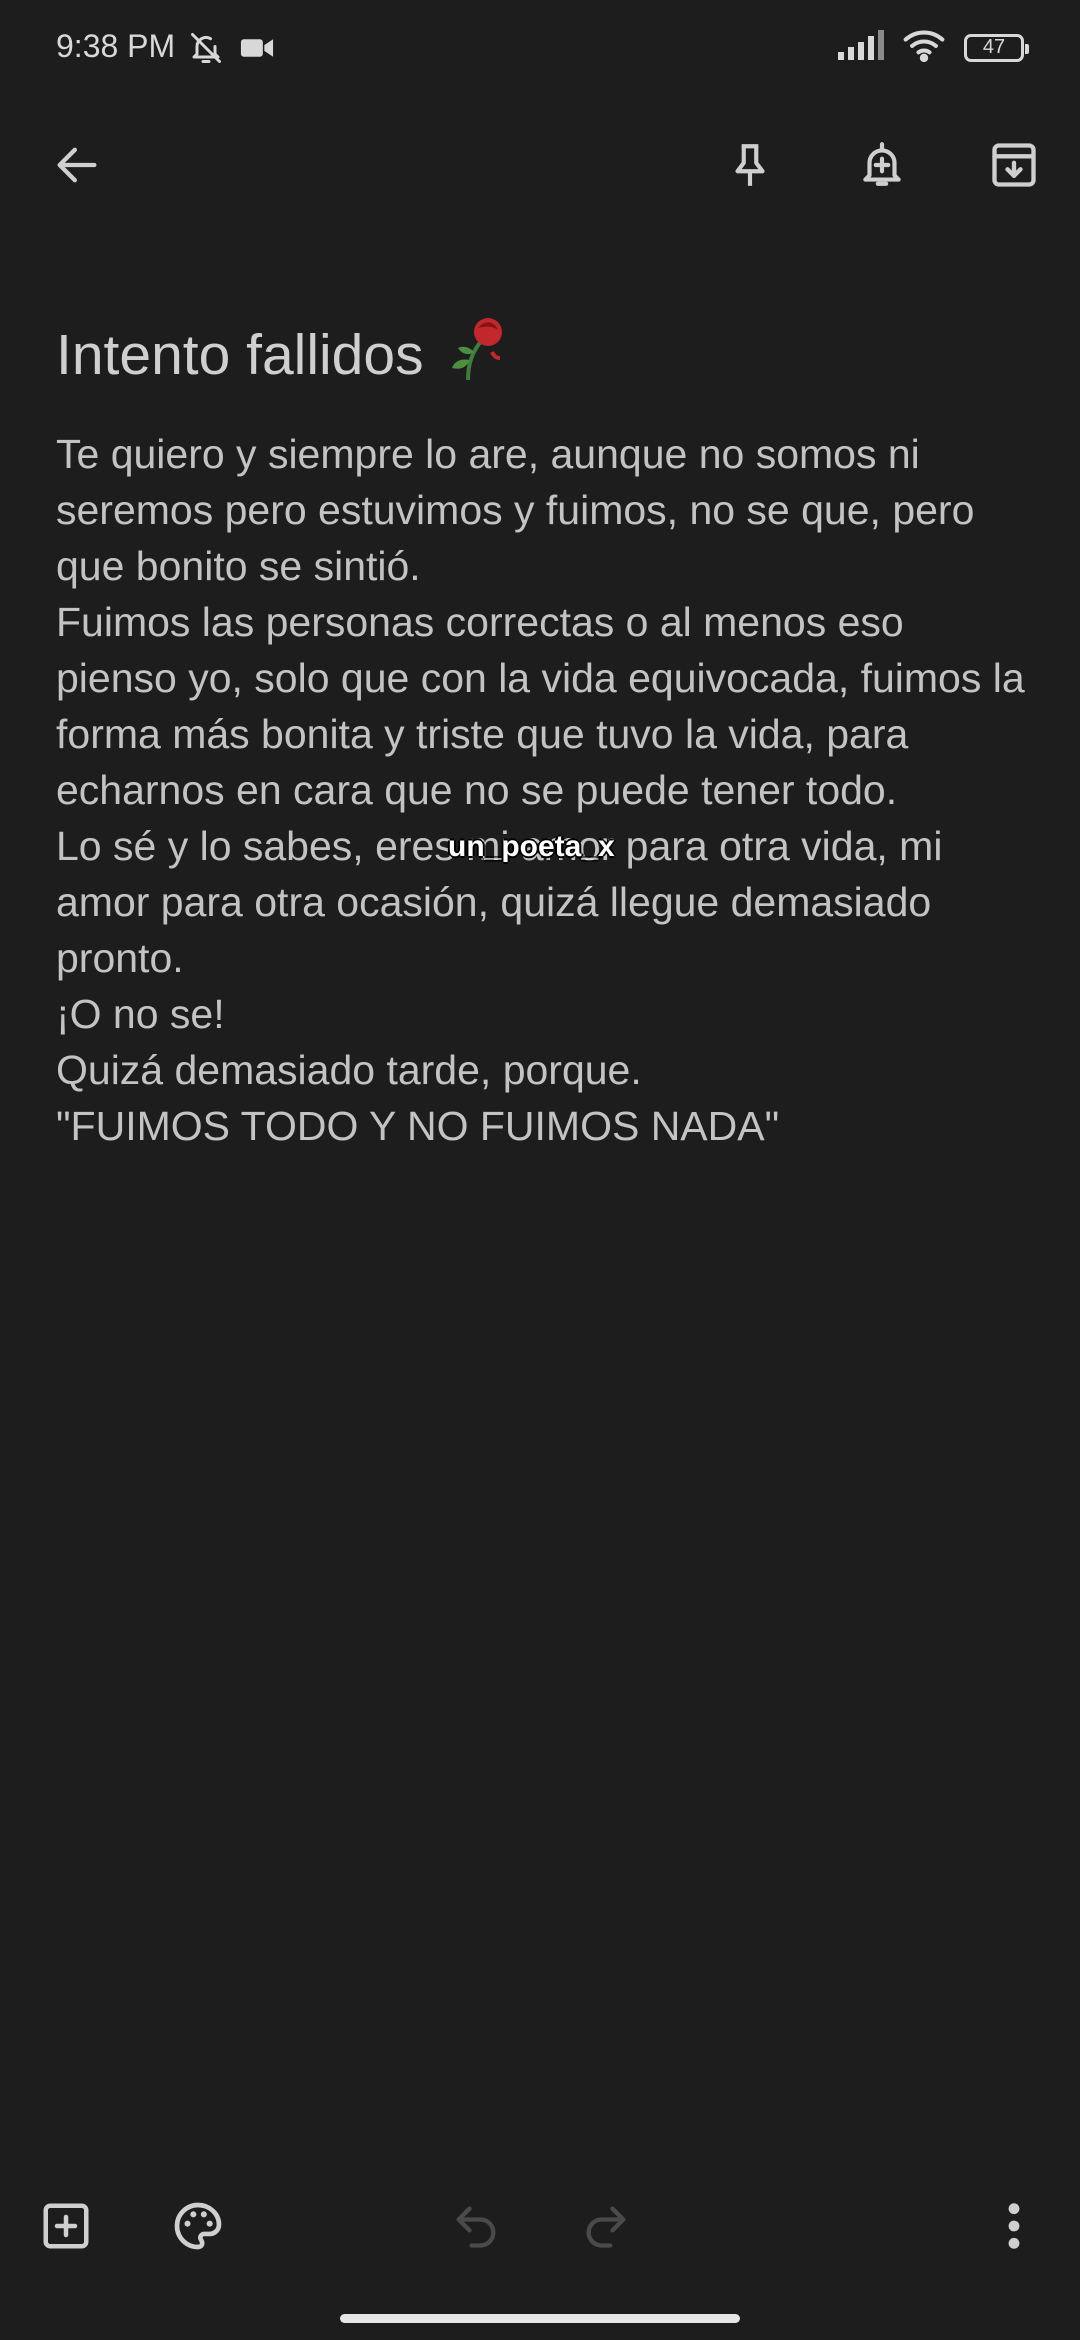 This screenshot has height=2340, width=1080. What do you see at coordinates (540, 2318) in the screenshot?
I see `home-indicator` at bounding box center [540, 2318].